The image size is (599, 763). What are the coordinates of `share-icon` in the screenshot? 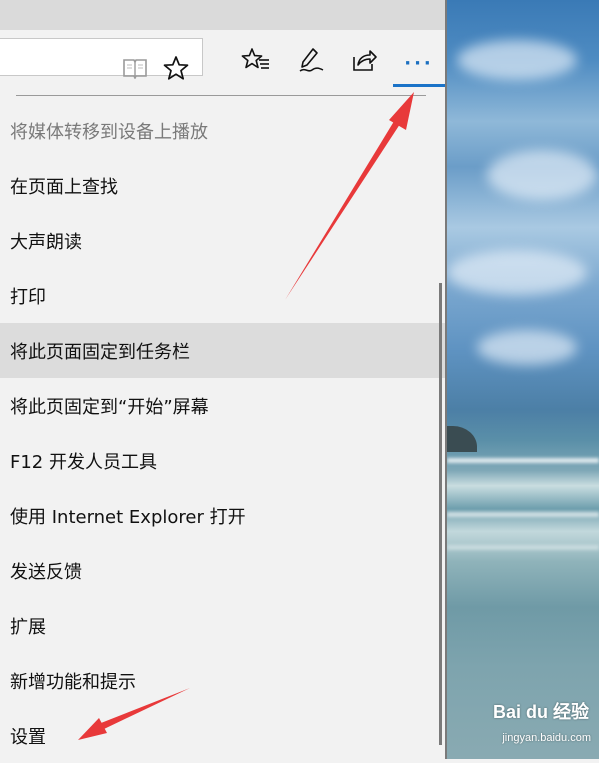 It's located at (364, 60).